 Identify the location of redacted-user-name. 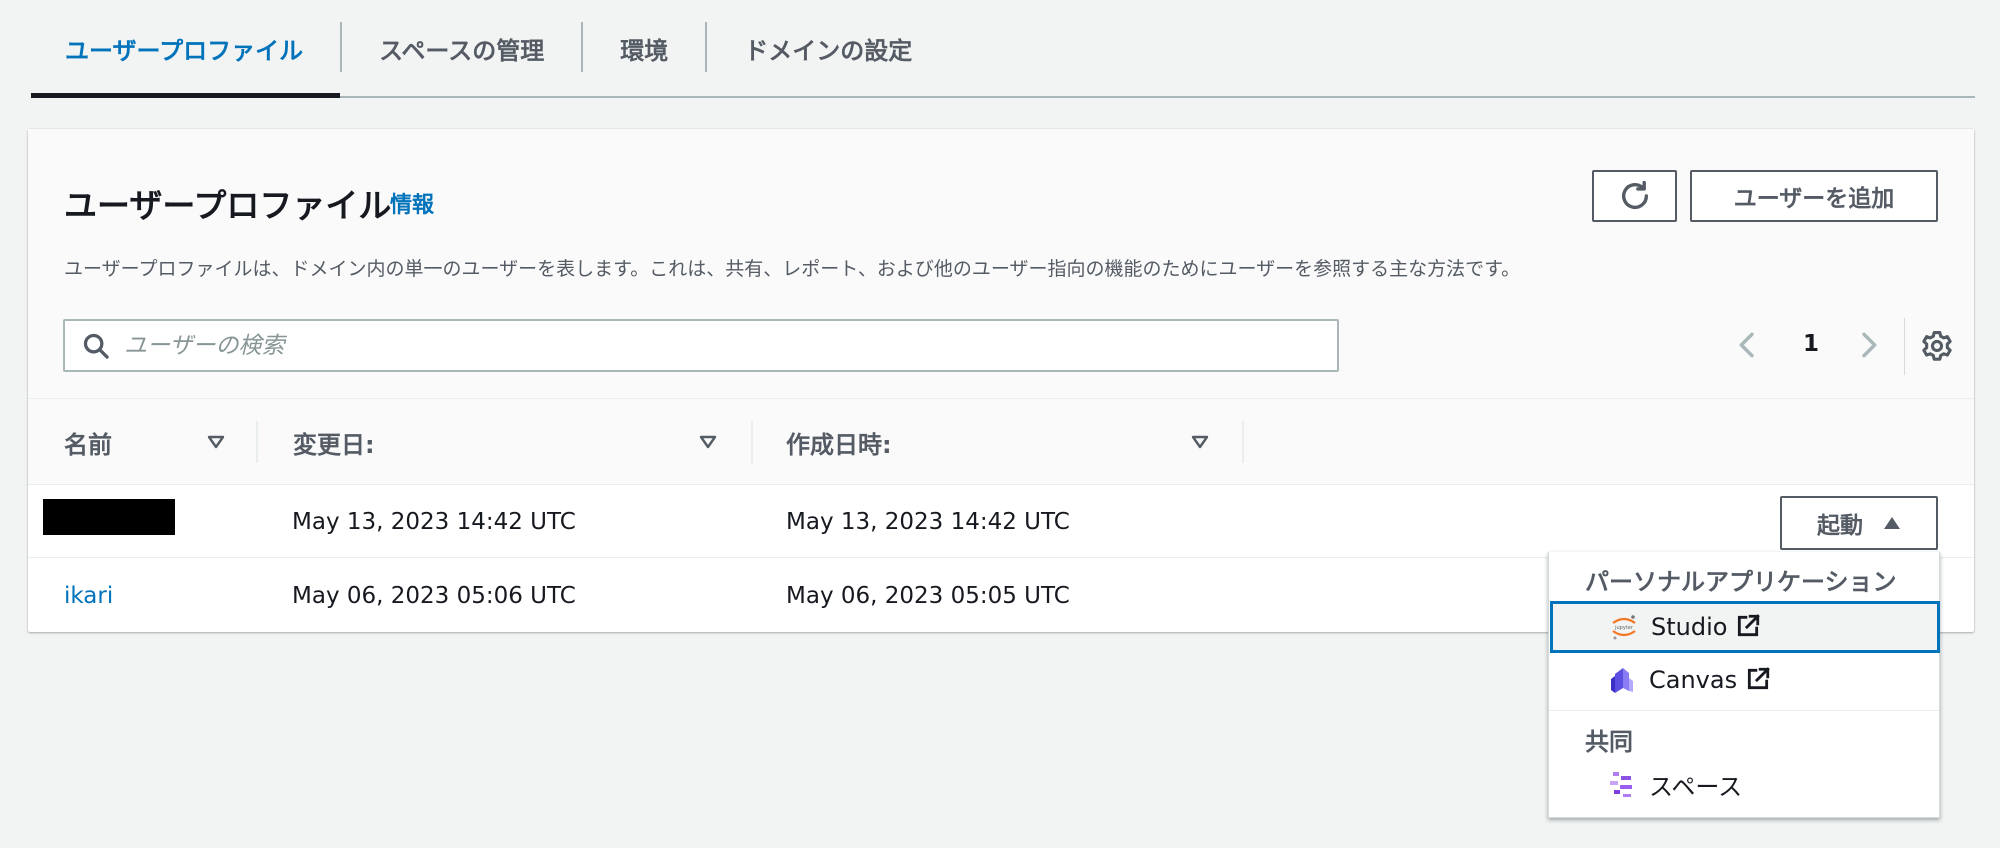
(109, 517).